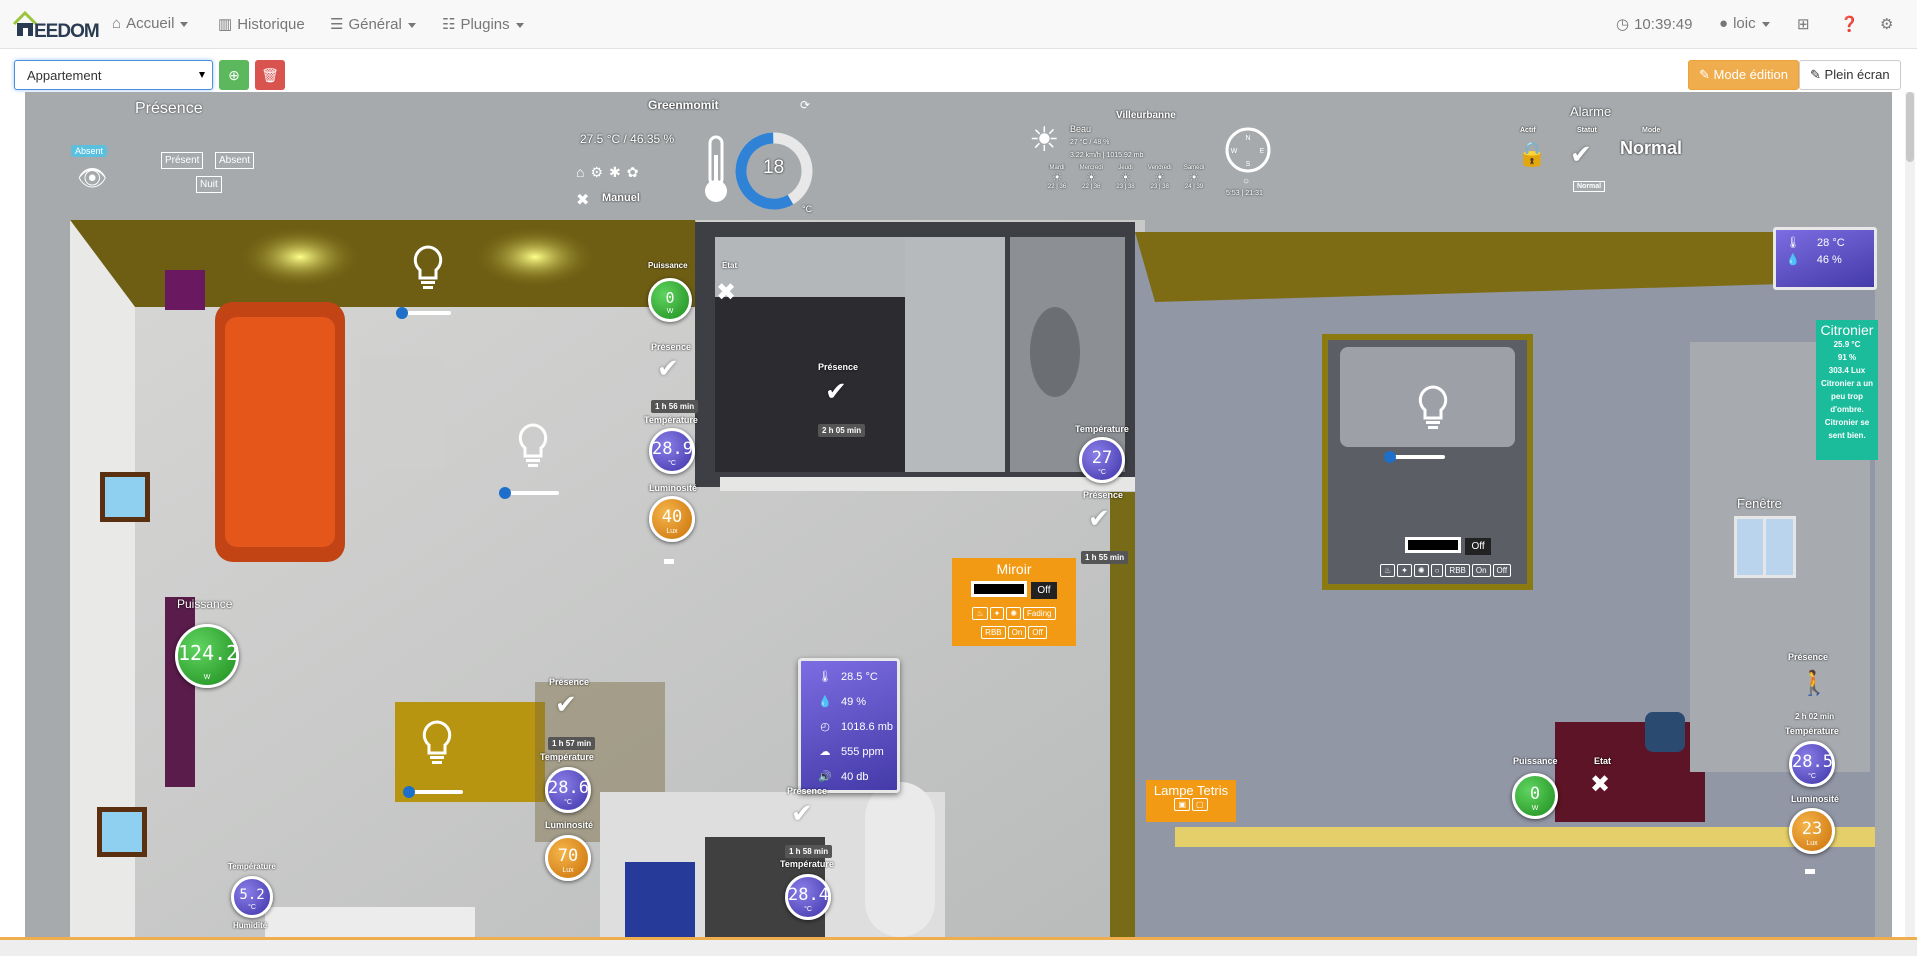 The width and height of the screenshot is (1917, 956). What do you see at coordinates (610, 172) in the screenshot?
I see `thermostat-mode-icons: ⌂⚙✱✿` at bounding box center [610, 172].